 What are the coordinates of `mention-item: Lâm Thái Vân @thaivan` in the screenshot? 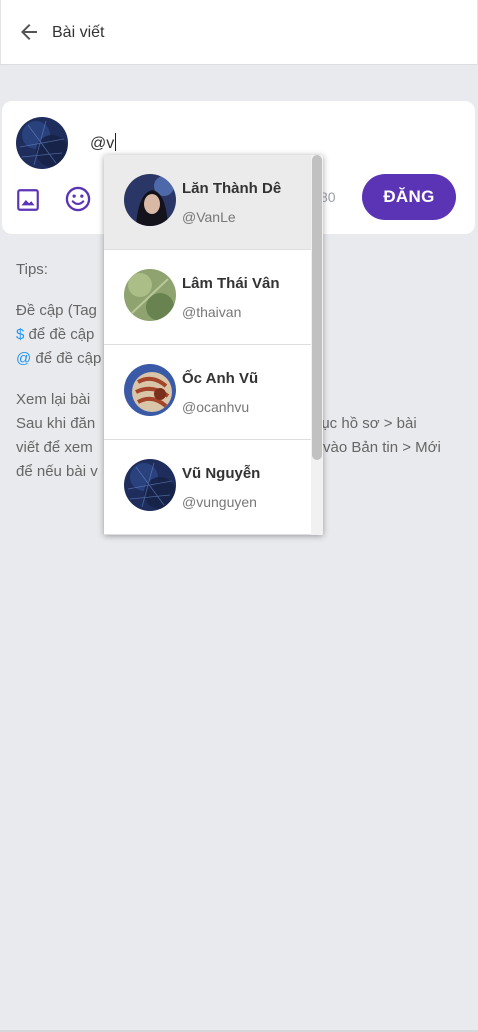 It's located at (213, 297).